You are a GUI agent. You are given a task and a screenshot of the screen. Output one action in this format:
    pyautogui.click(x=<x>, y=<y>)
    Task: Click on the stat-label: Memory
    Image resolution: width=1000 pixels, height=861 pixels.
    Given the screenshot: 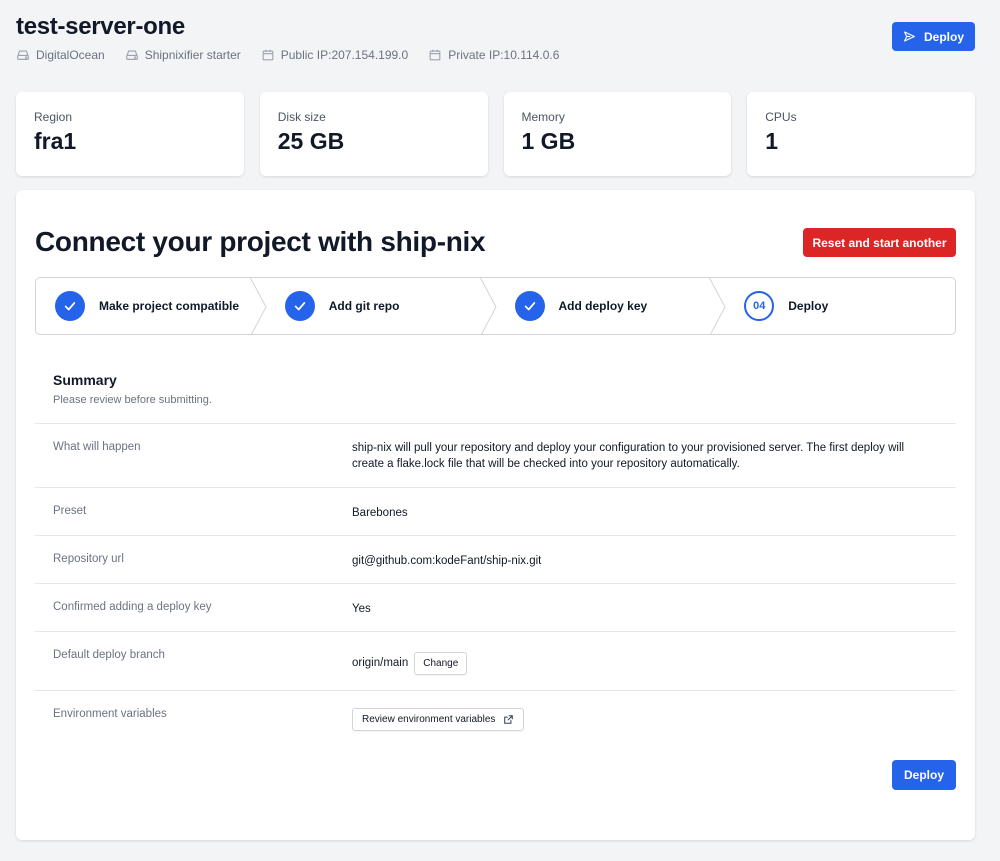 What is the action you would take?
    pyautogui.click(x=543, y=117)
    